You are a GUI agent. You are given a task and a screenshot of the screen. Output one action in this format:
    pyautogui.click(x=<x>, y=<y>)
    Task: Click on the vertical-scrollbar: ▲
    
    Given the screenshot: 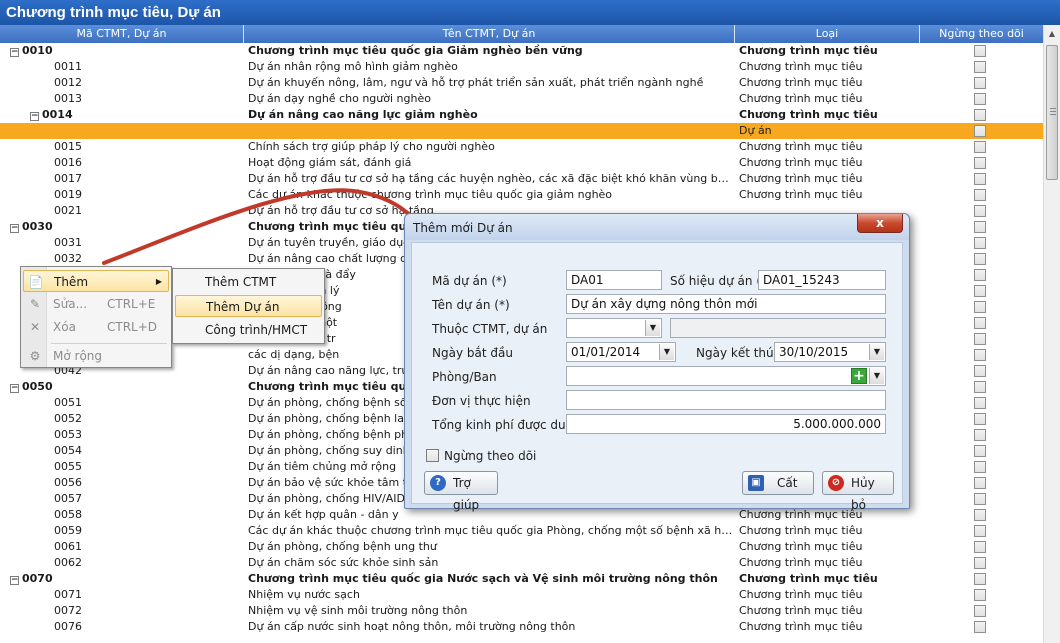 What is the action you would take?
    pyautogui.click(x=1051, y=334)
    